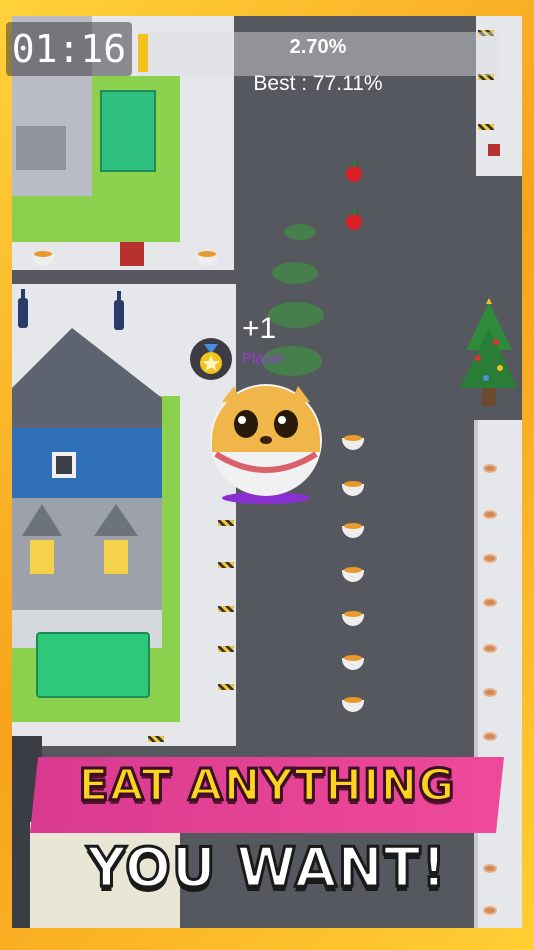 The width and height of the screenshot is (534, 950). I want to click on green-truck, so click(128, 131).